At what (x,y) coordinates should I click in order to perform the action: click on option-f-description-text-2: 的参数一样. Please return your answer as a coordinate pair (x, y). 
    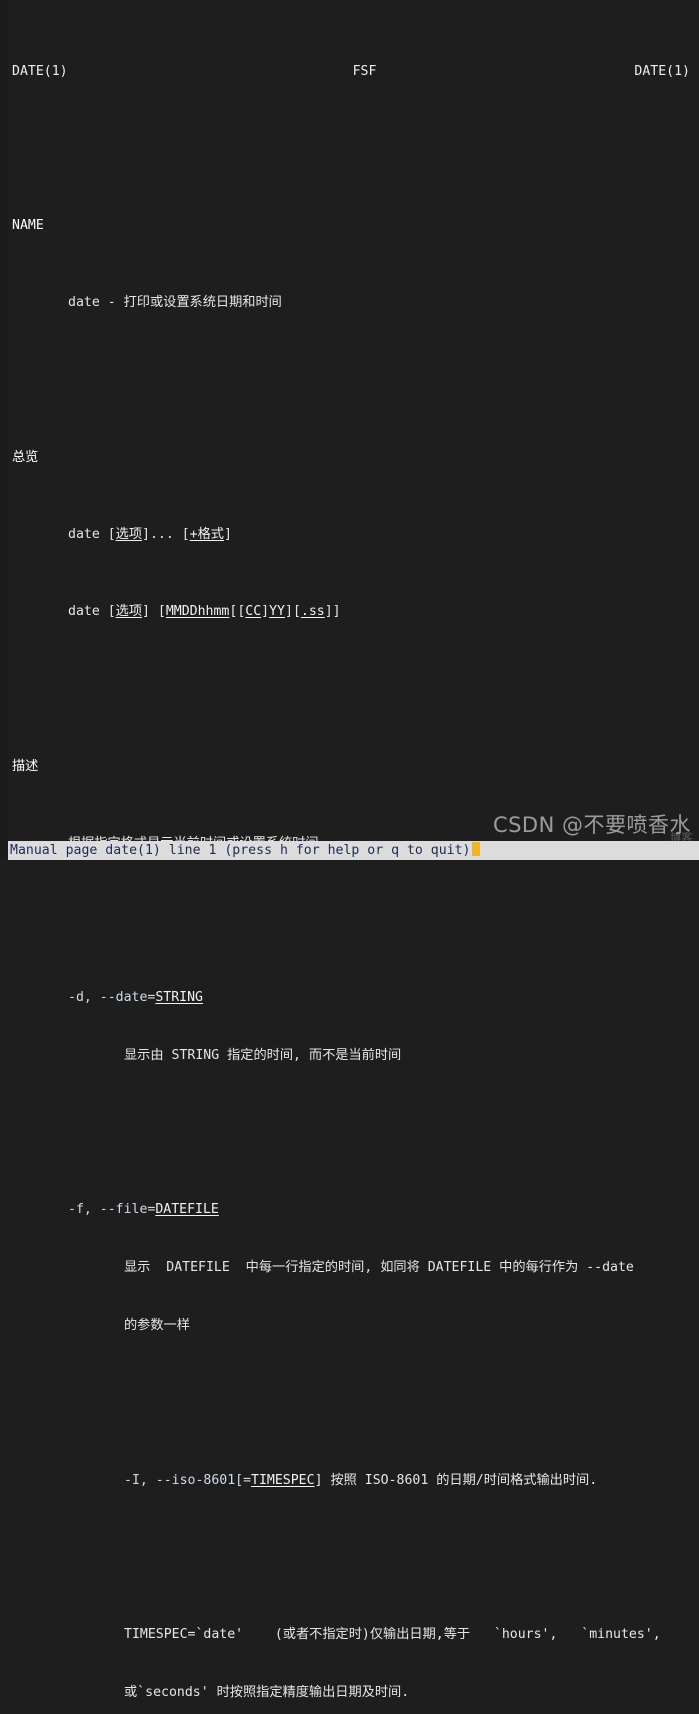
    Looking at the image, I should click on (157, 1326).